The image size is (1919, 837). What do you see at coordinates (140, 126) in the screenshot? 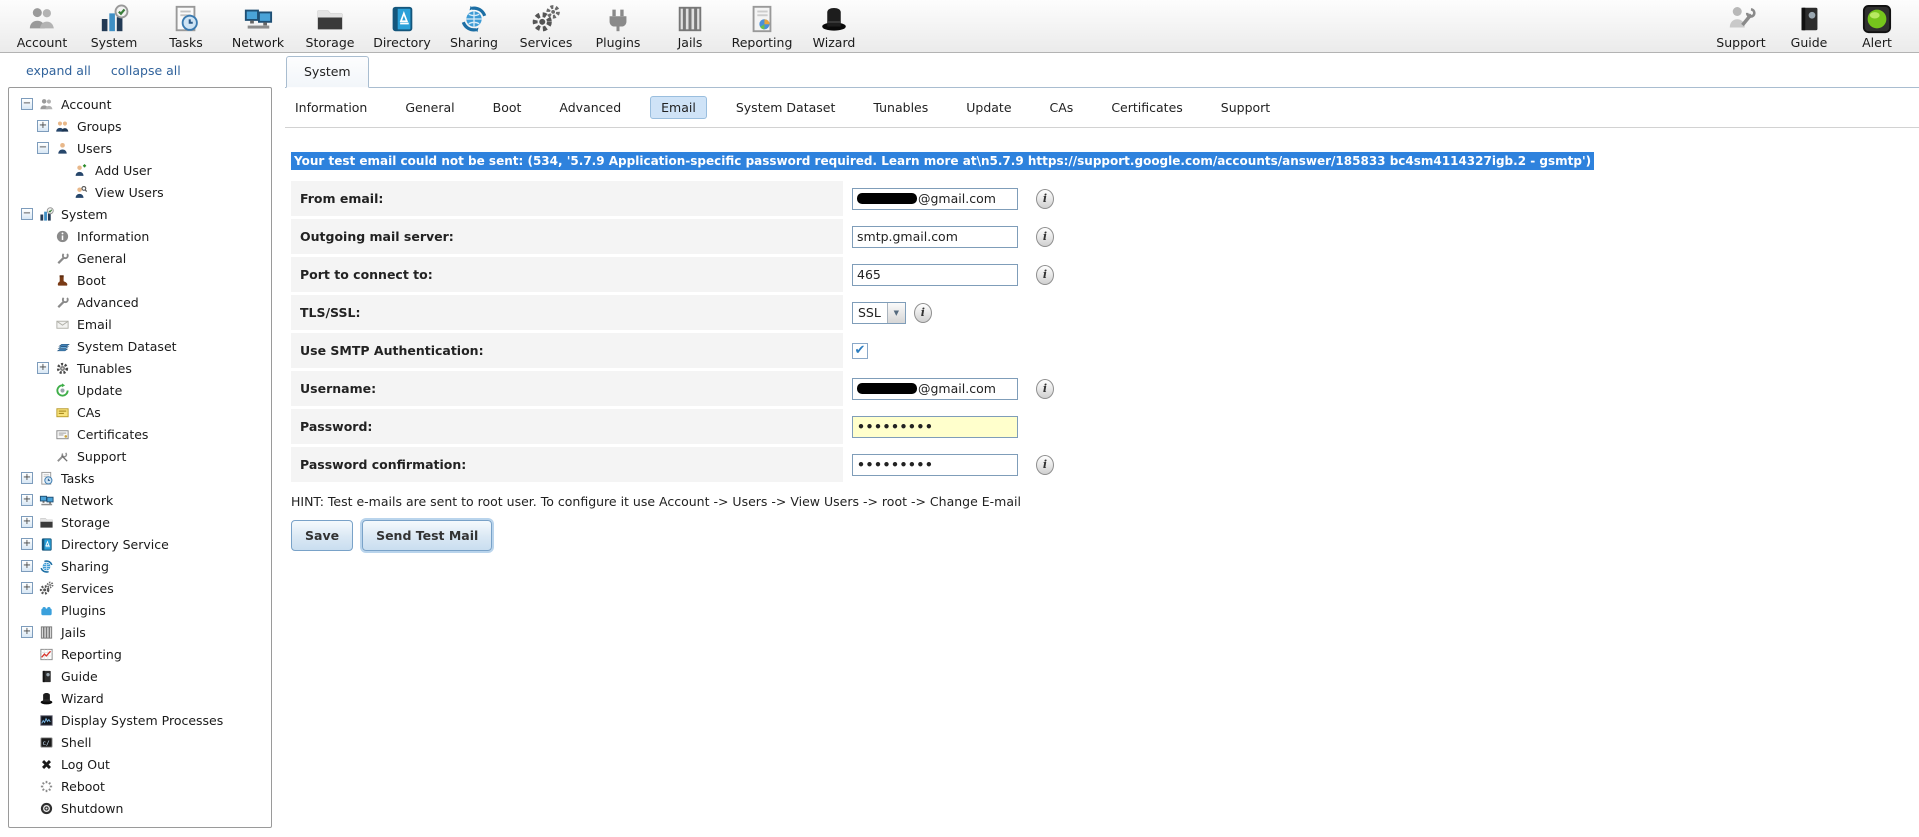
I see `sidebar-item-groups: + Groups` at bounding box center [140, 126].